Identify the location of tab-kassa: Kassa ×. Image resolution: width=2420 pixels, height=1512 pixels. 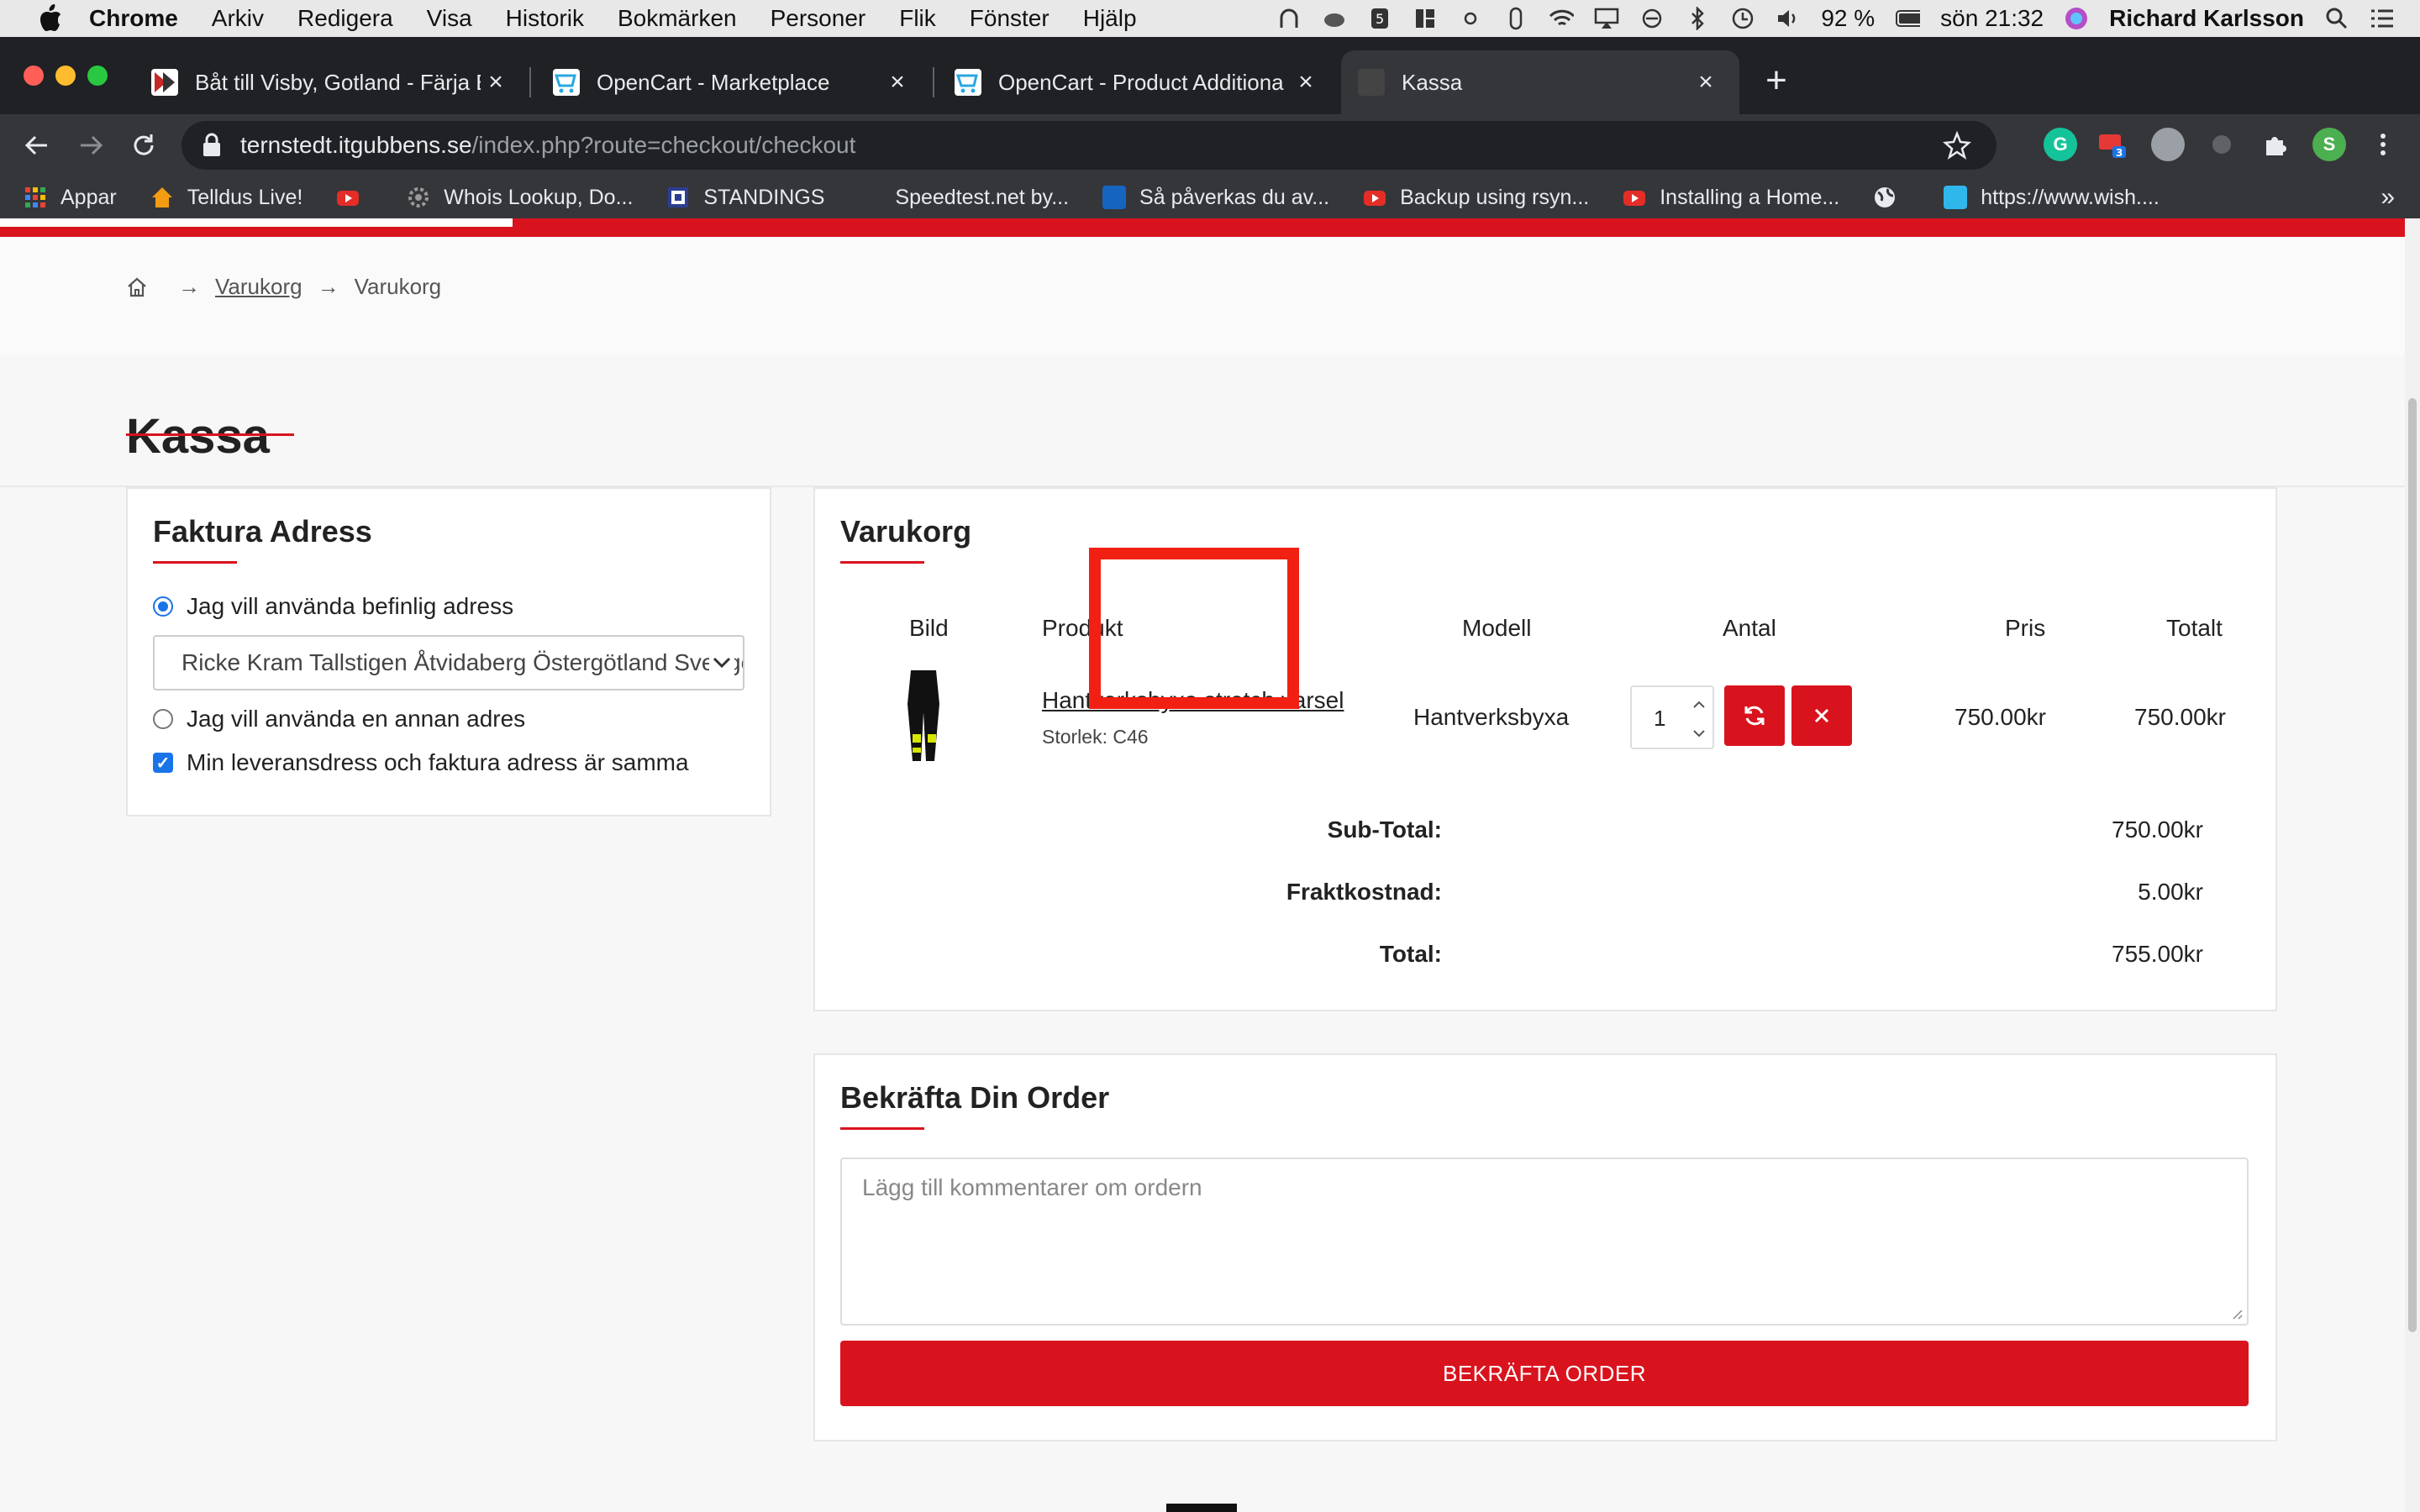
(1540, 82).